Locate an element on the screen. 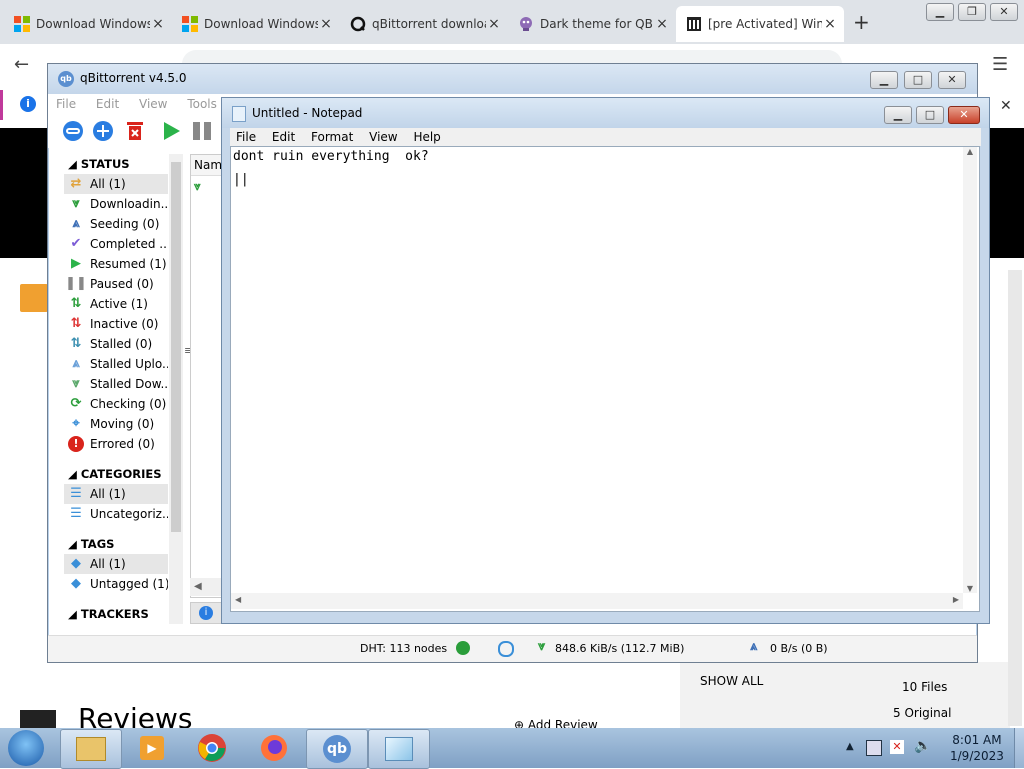 Image resolution: width=1024 pixels, height=769 pixels. taskbar-chrome is located at coordinates (212, 748).